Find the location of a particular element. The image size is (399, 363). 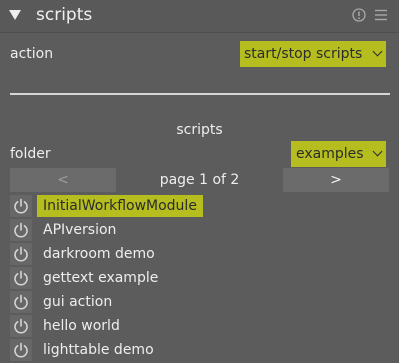

script-row: gui action is located at coordinates (199, 303).